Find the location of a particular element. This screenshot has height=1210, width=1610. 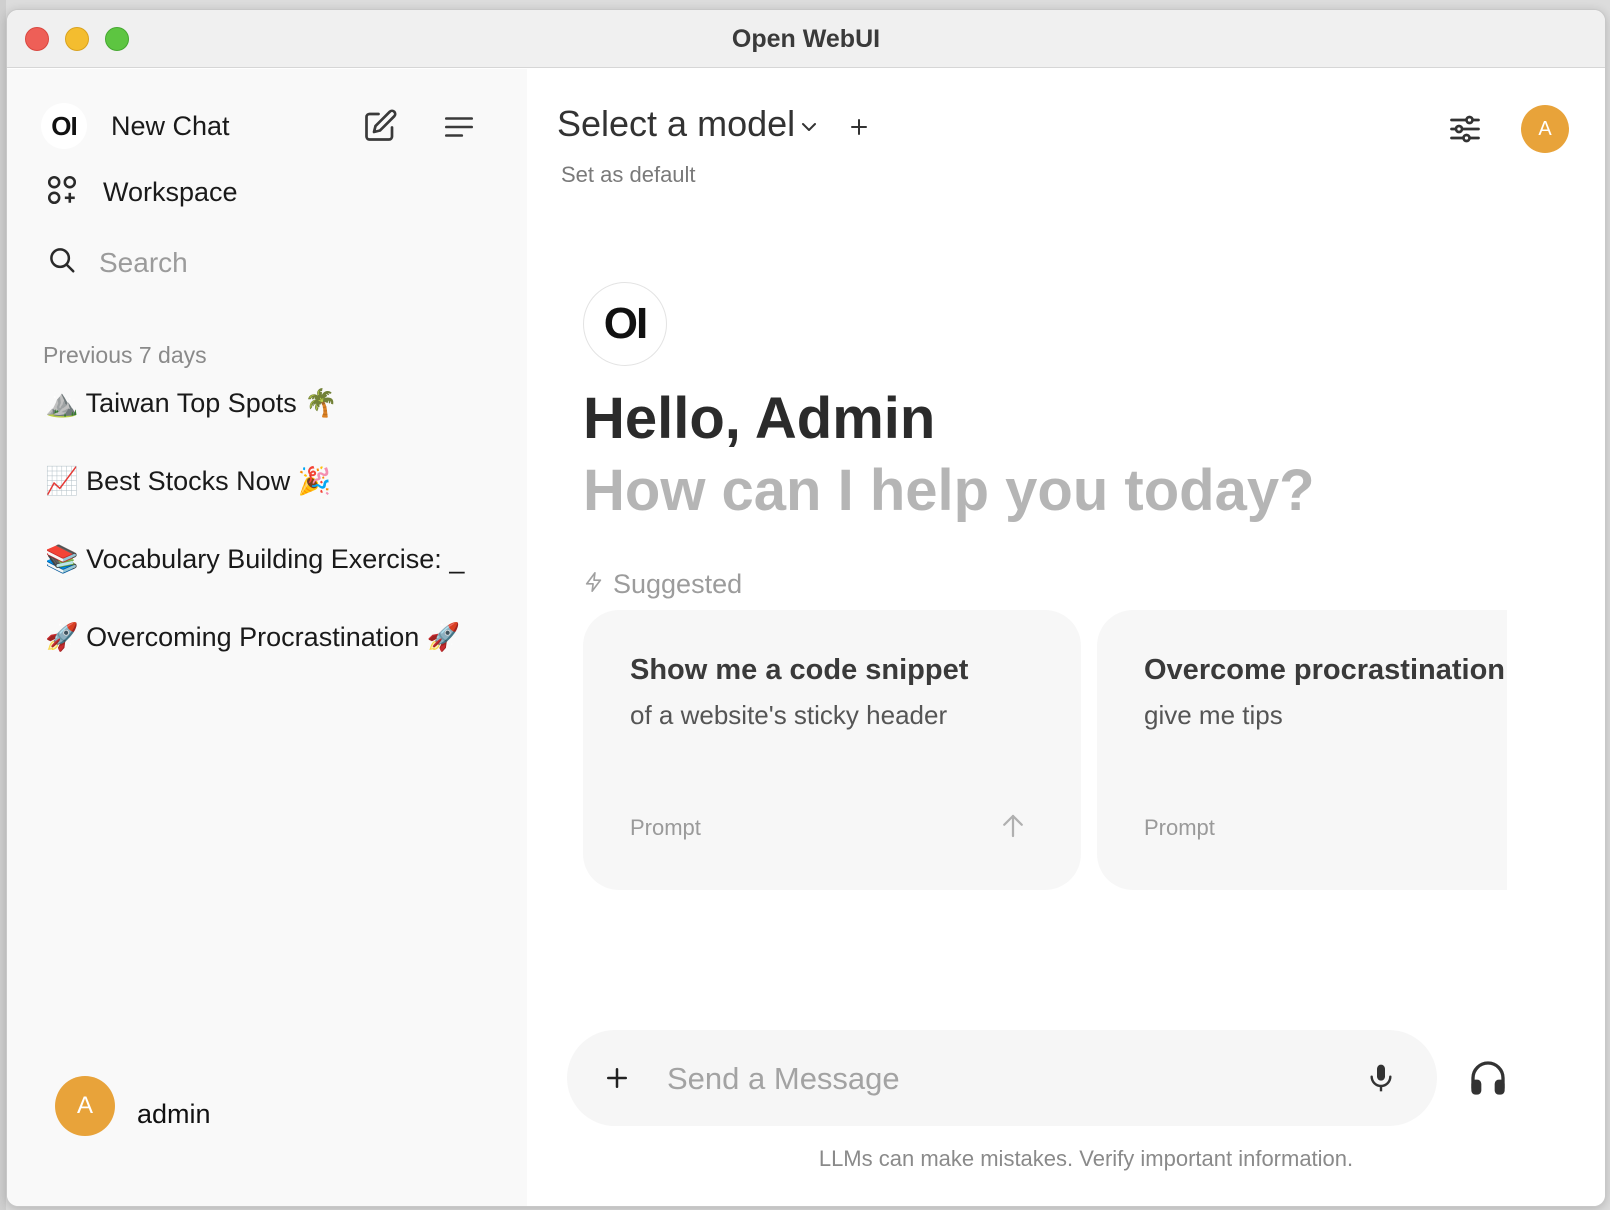

chat-item: ⛰️ Taiwan Top Spots 🌴 is located at coordinates (267, 403).